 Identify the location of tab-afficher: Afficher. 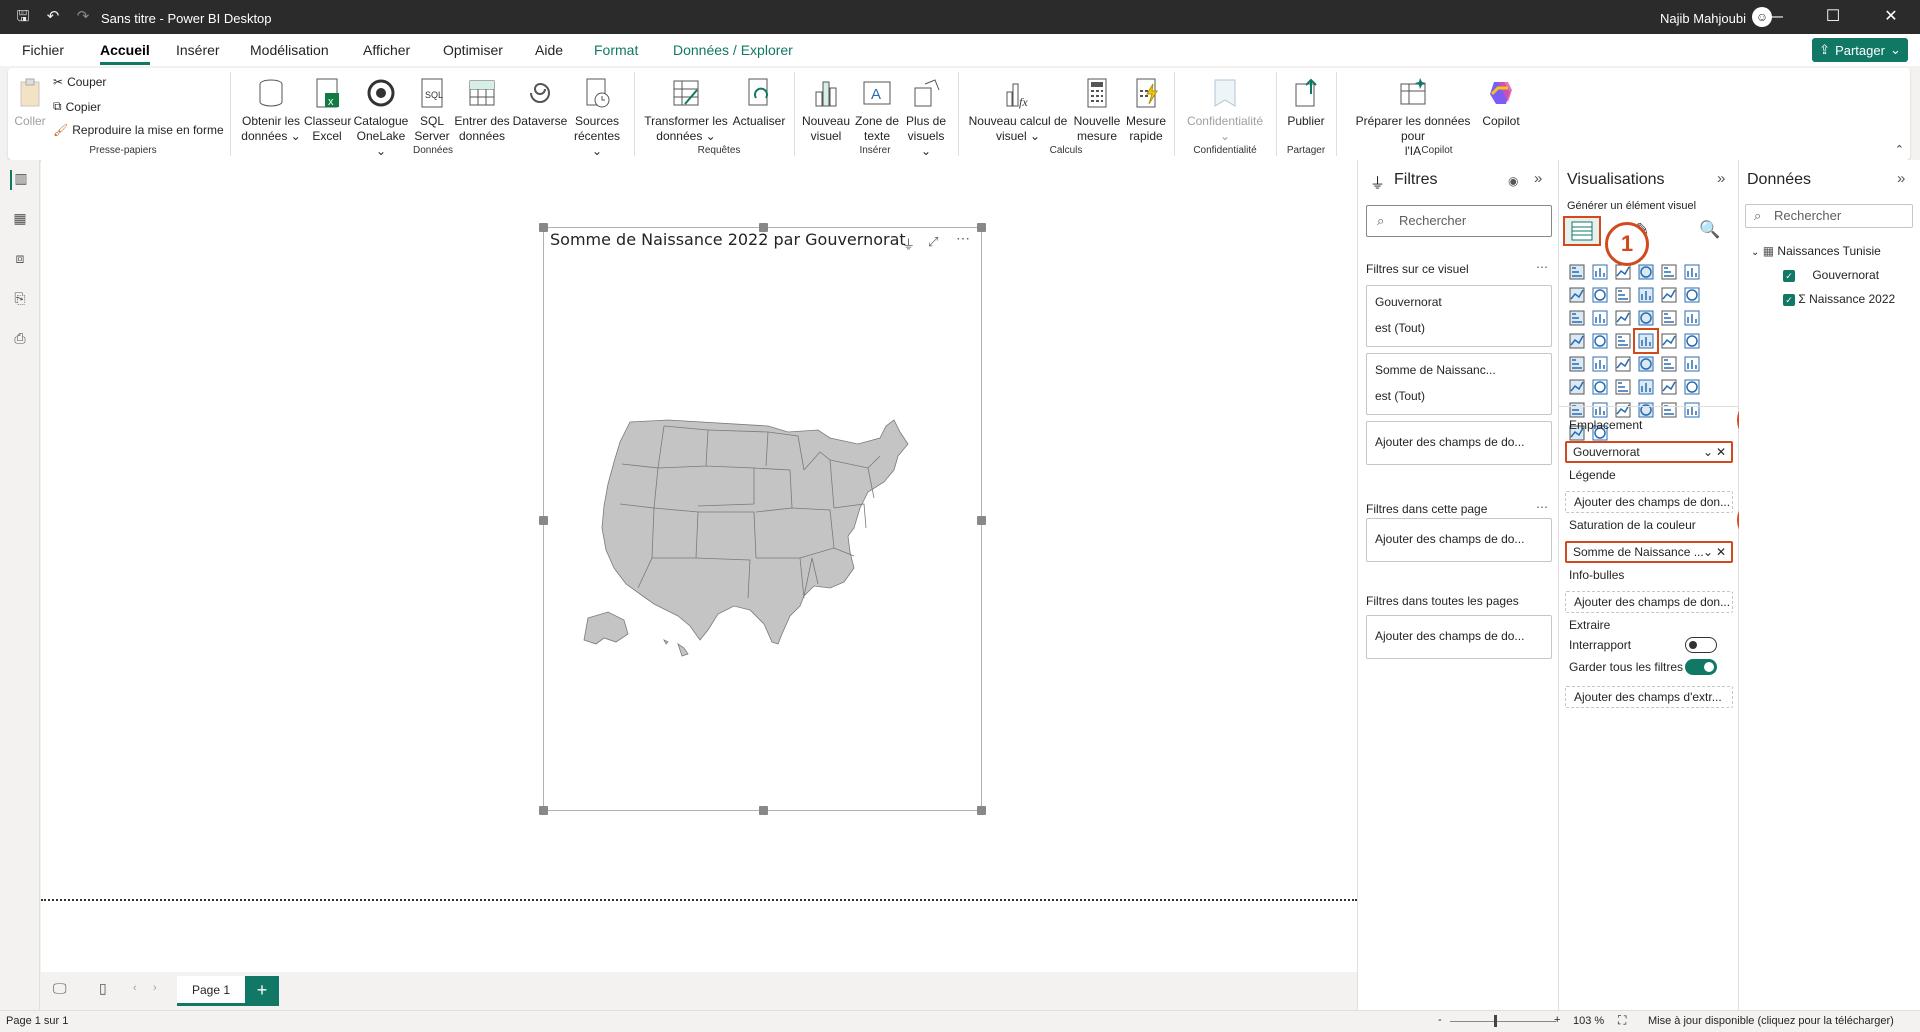
(386, 50).